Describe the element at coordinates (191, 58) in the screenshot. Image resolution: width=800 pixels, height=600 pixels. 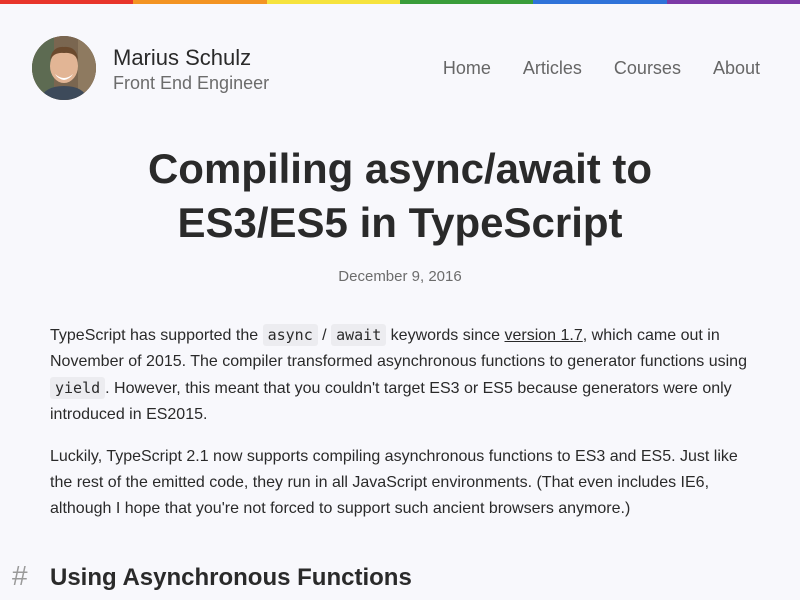
I see `author-name: Marius Schulz` at that location.